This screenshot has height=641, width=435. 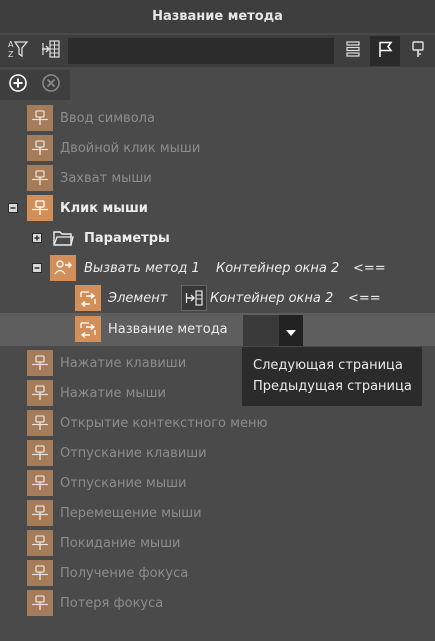 I want to click on tree-item-key-up: Отпускание клавиши, so click(x=217, y=453).